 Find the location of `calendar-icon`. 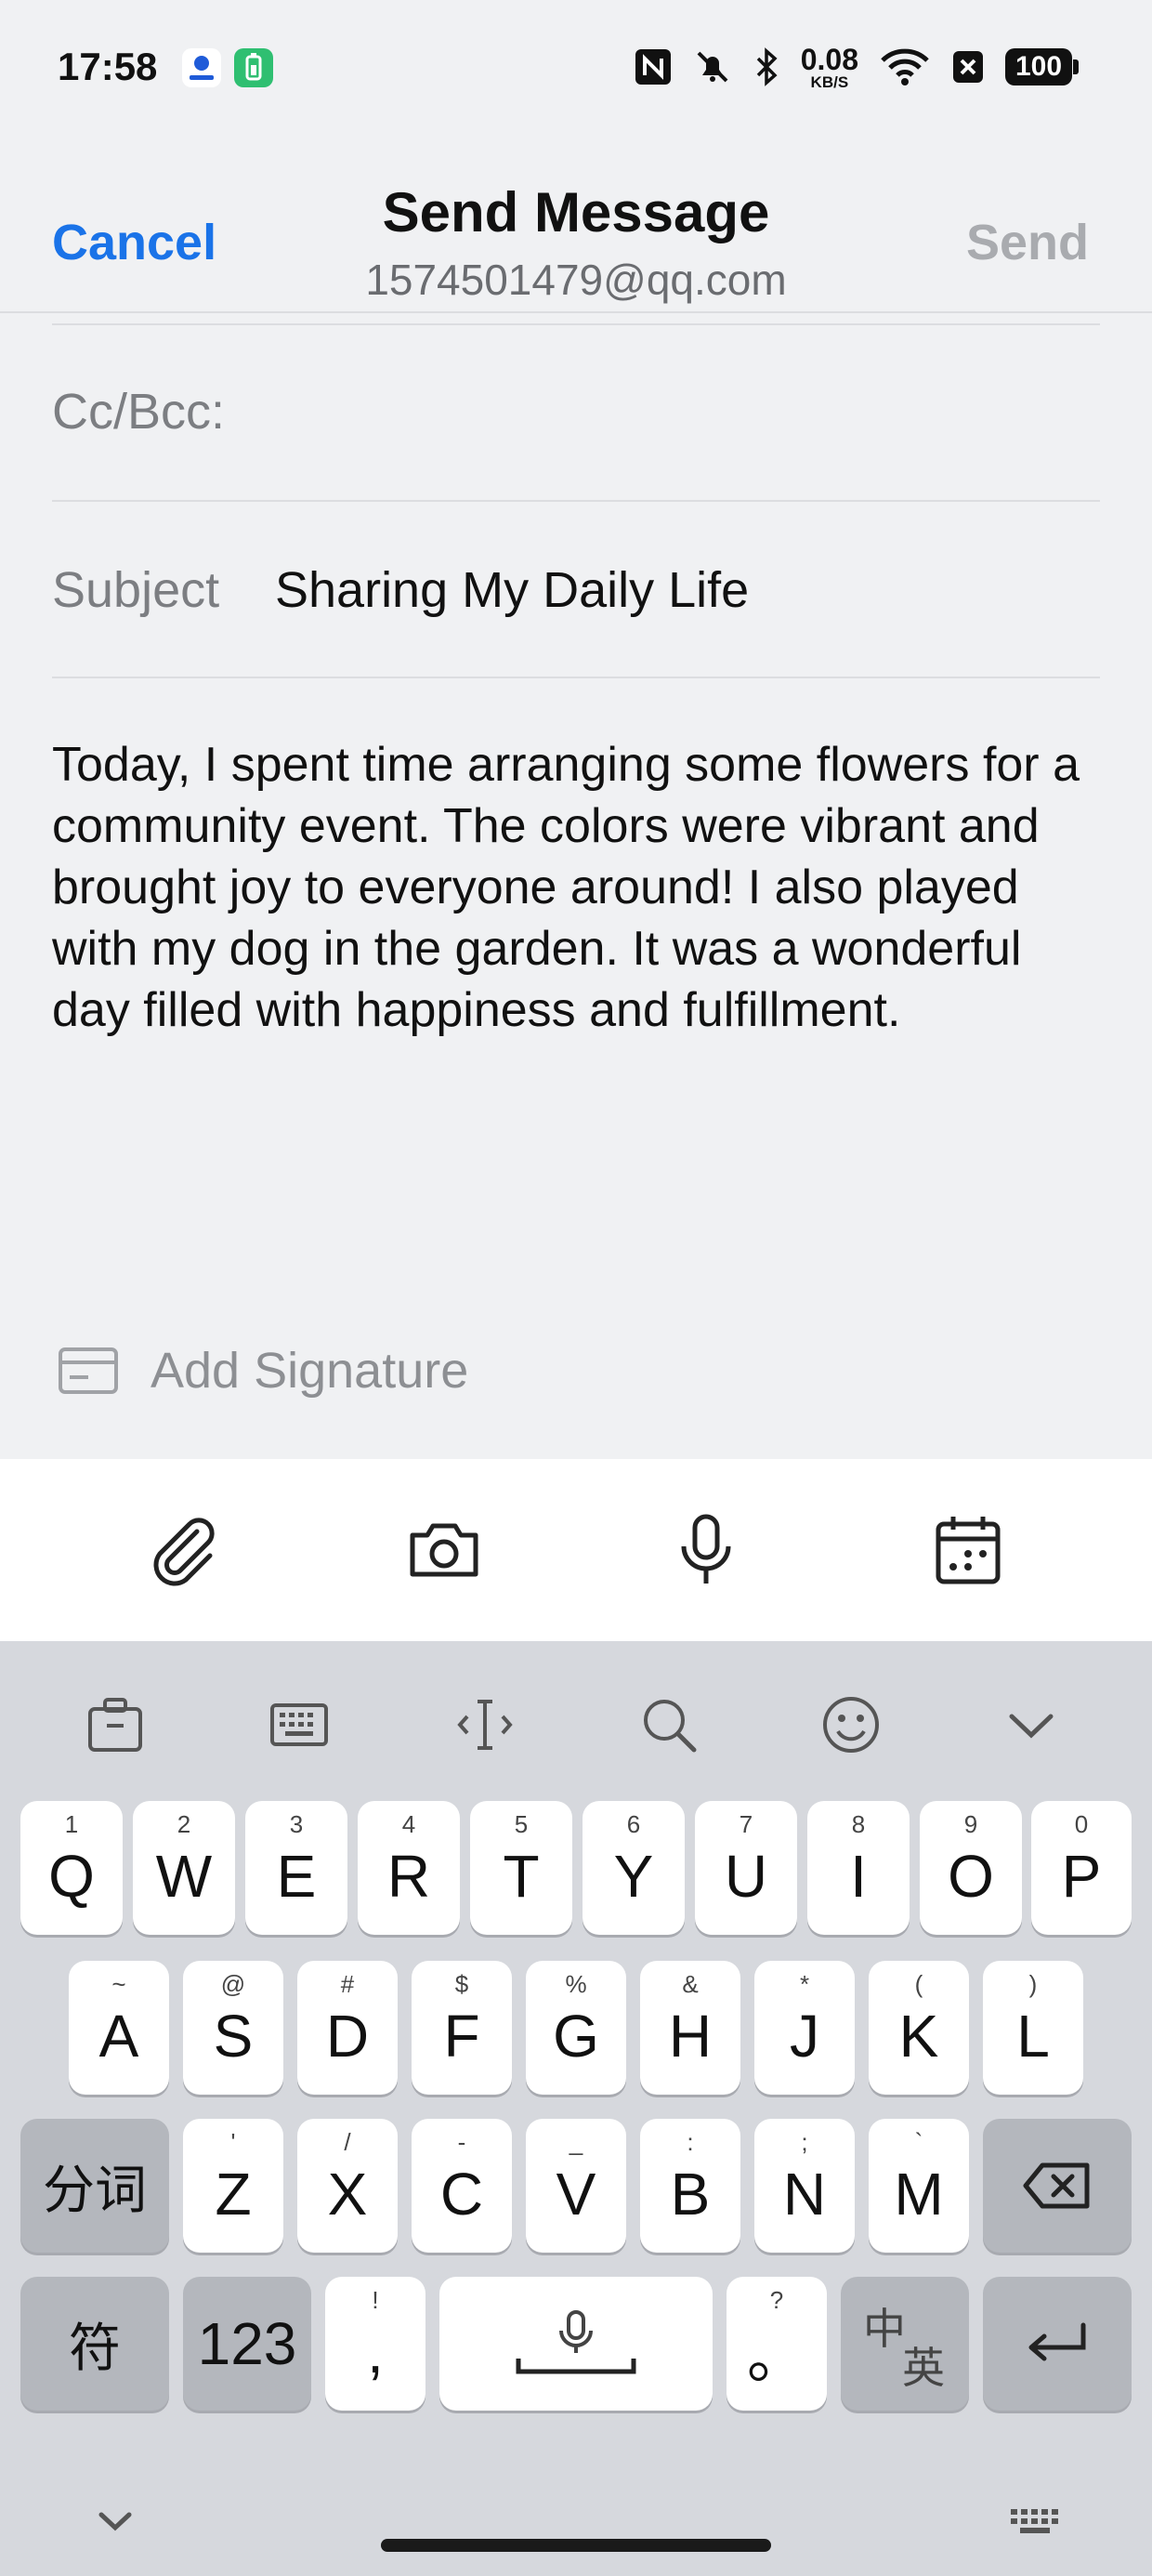

calendar-icon is located at coordinates (968, 1550).